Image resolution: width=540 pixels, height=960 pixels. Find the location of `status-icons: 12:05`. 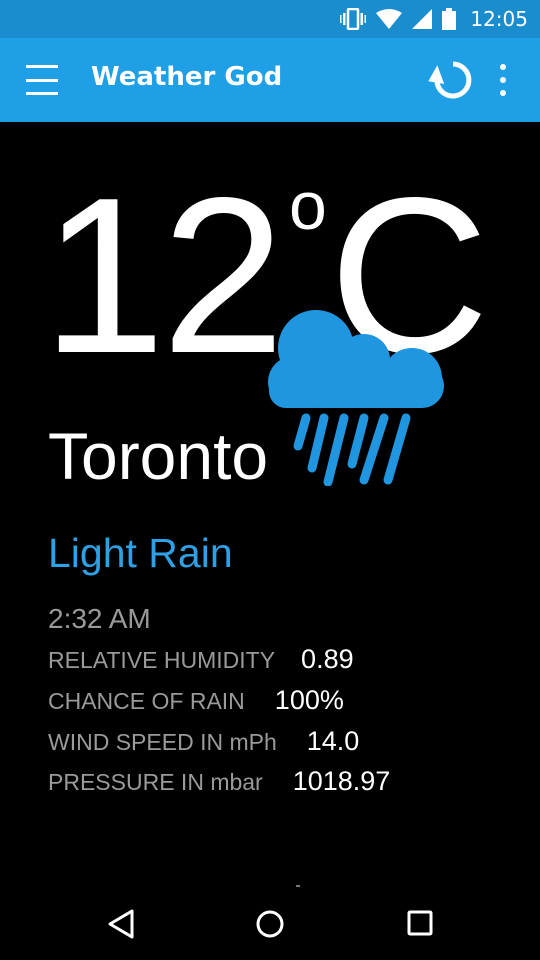

status-icons: 12:05 is located at coordinates (434, 19).